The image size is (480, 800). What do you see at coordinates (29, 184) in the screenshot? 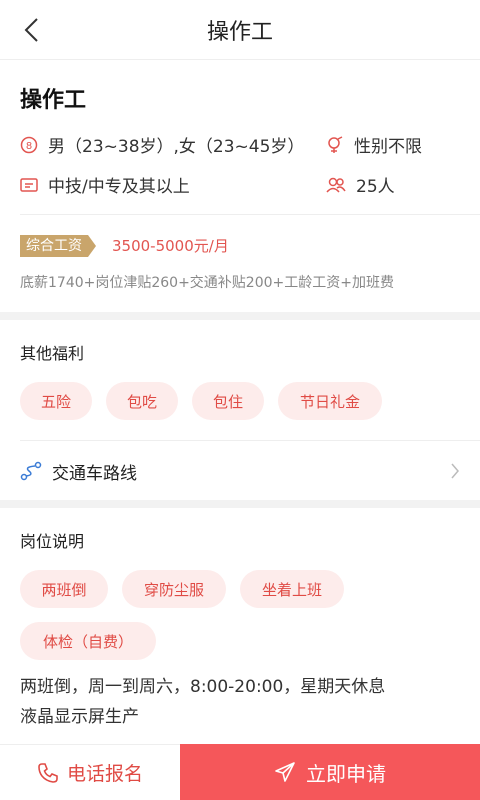
I see `id-card-icon` at bounding box center [29, 184].